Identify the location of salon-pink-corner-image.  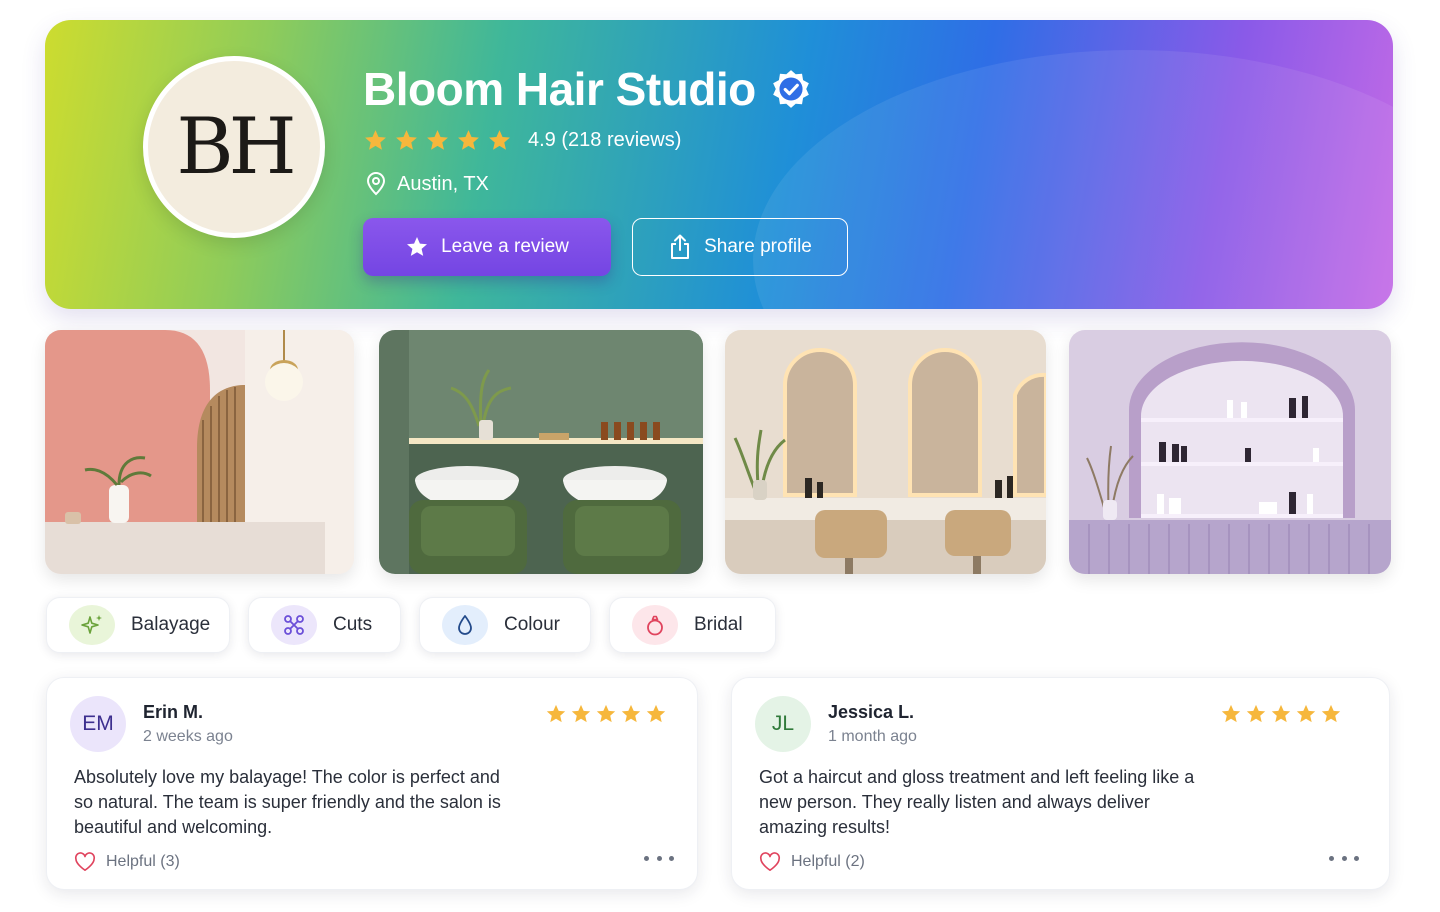
(199, 452).